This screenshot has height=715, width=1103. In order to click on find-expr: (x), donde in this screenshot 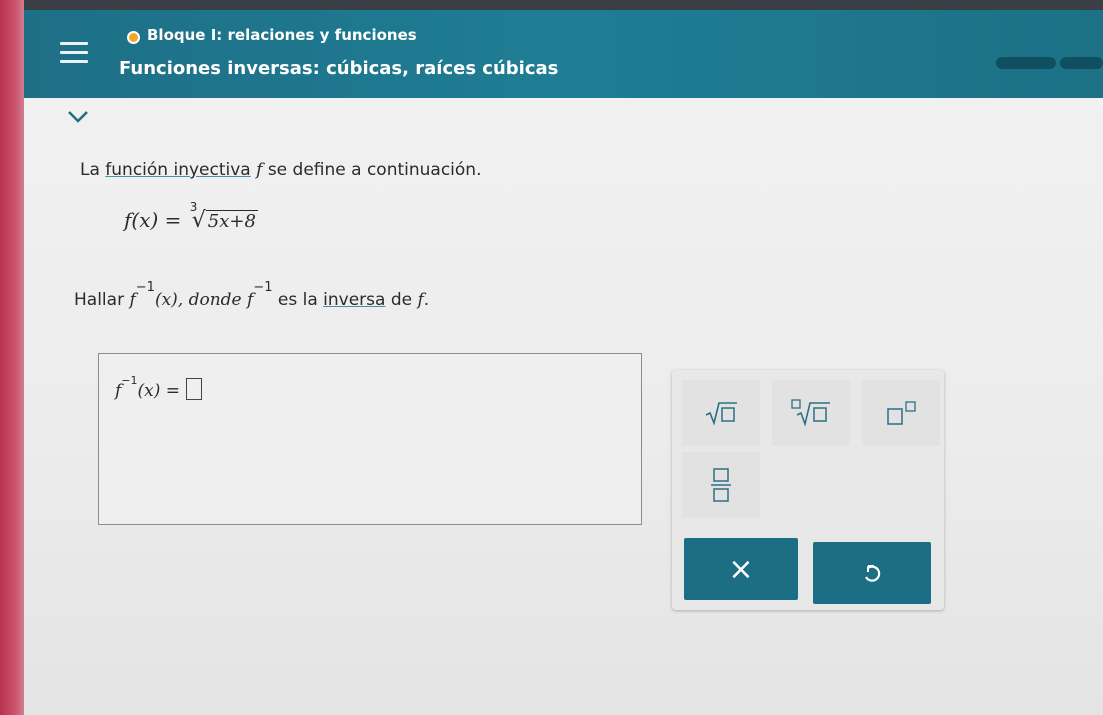, I will do `click(201, 300)`.